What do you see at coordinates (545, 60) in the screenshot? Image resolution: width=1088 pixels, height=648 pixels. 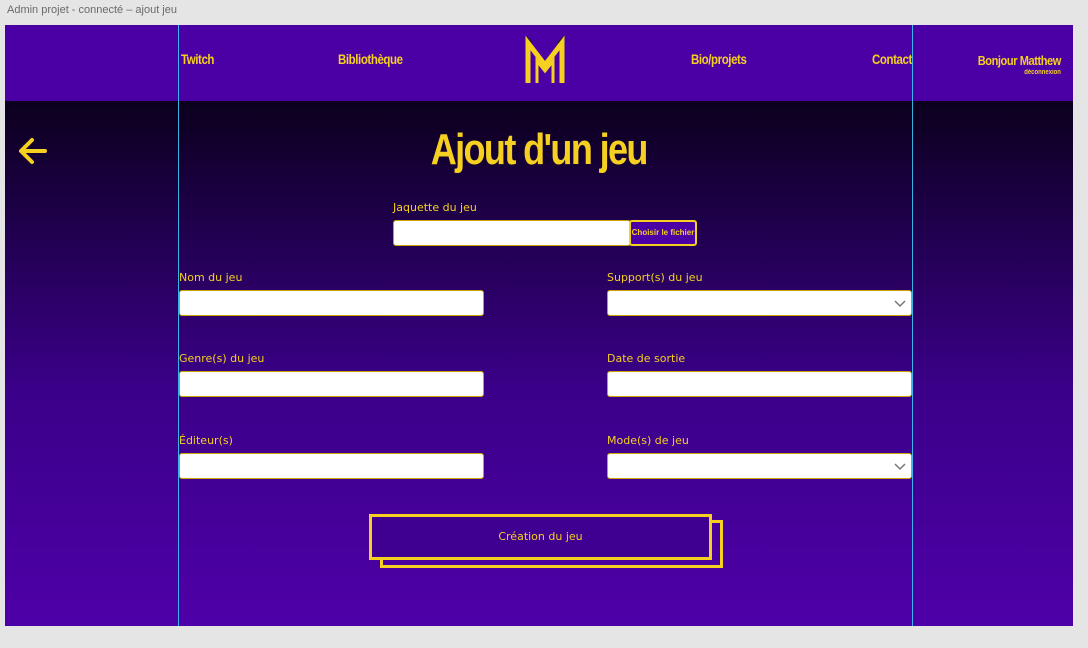 I see `m-logo-icon` at bounding box center [545, 60].